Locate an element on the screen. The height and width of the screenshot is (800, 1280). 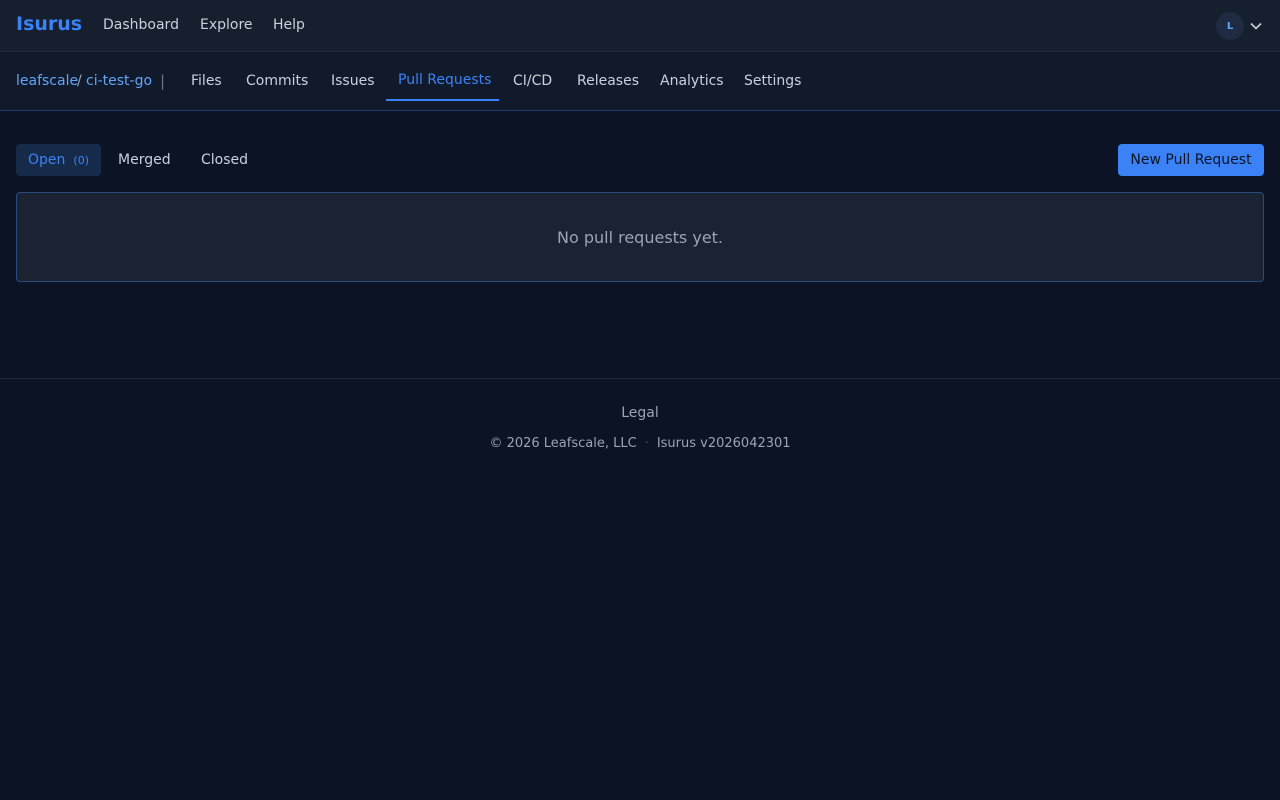
user-avatar: L is located at coordinates (1230, 26).